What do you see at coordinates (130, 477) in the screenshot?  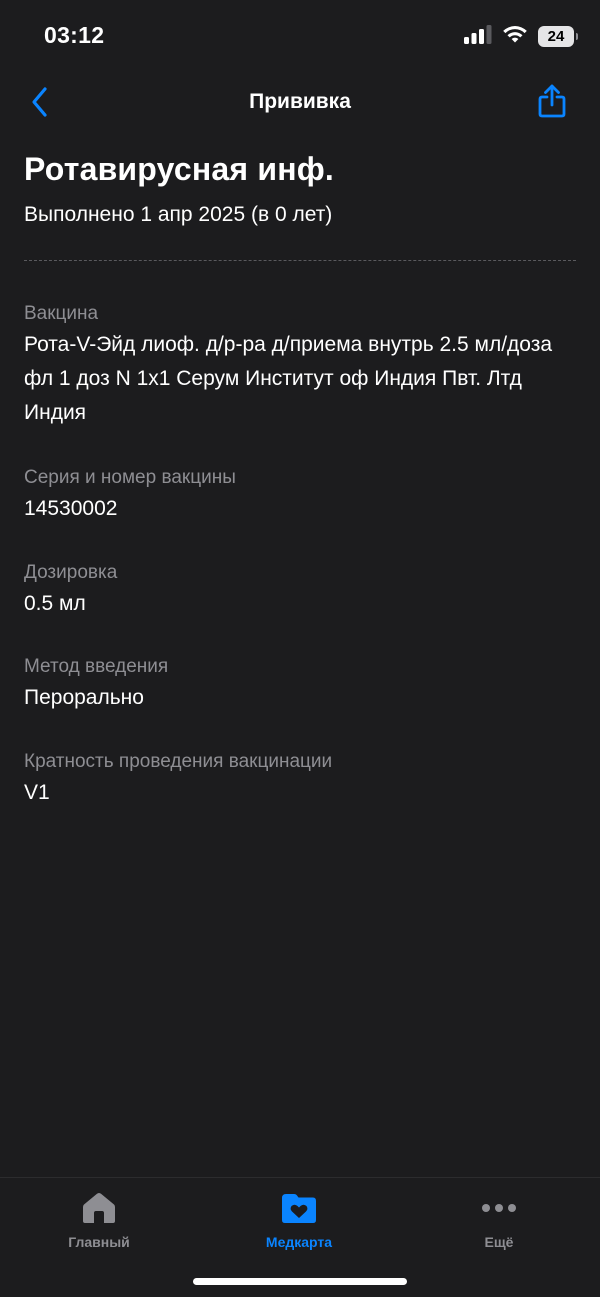 I see `field-label: Серия и номер вакцины` at bounding box center [130, 477].